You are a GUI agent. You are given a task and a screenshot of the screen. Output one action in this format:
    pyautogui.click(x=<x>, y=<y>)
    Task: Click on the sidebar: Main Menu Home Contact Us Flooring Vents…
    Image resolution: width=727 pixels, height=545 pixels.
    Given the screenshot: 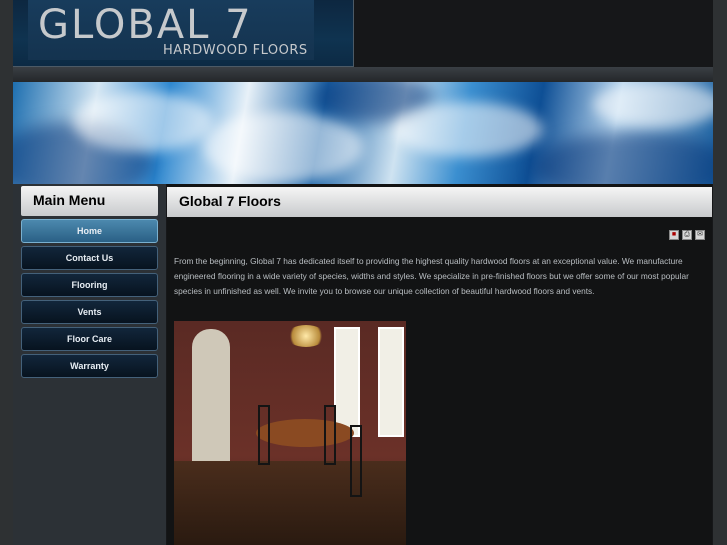 What is the action you would take?
    pyautogui.click(x=89, y=364)
    